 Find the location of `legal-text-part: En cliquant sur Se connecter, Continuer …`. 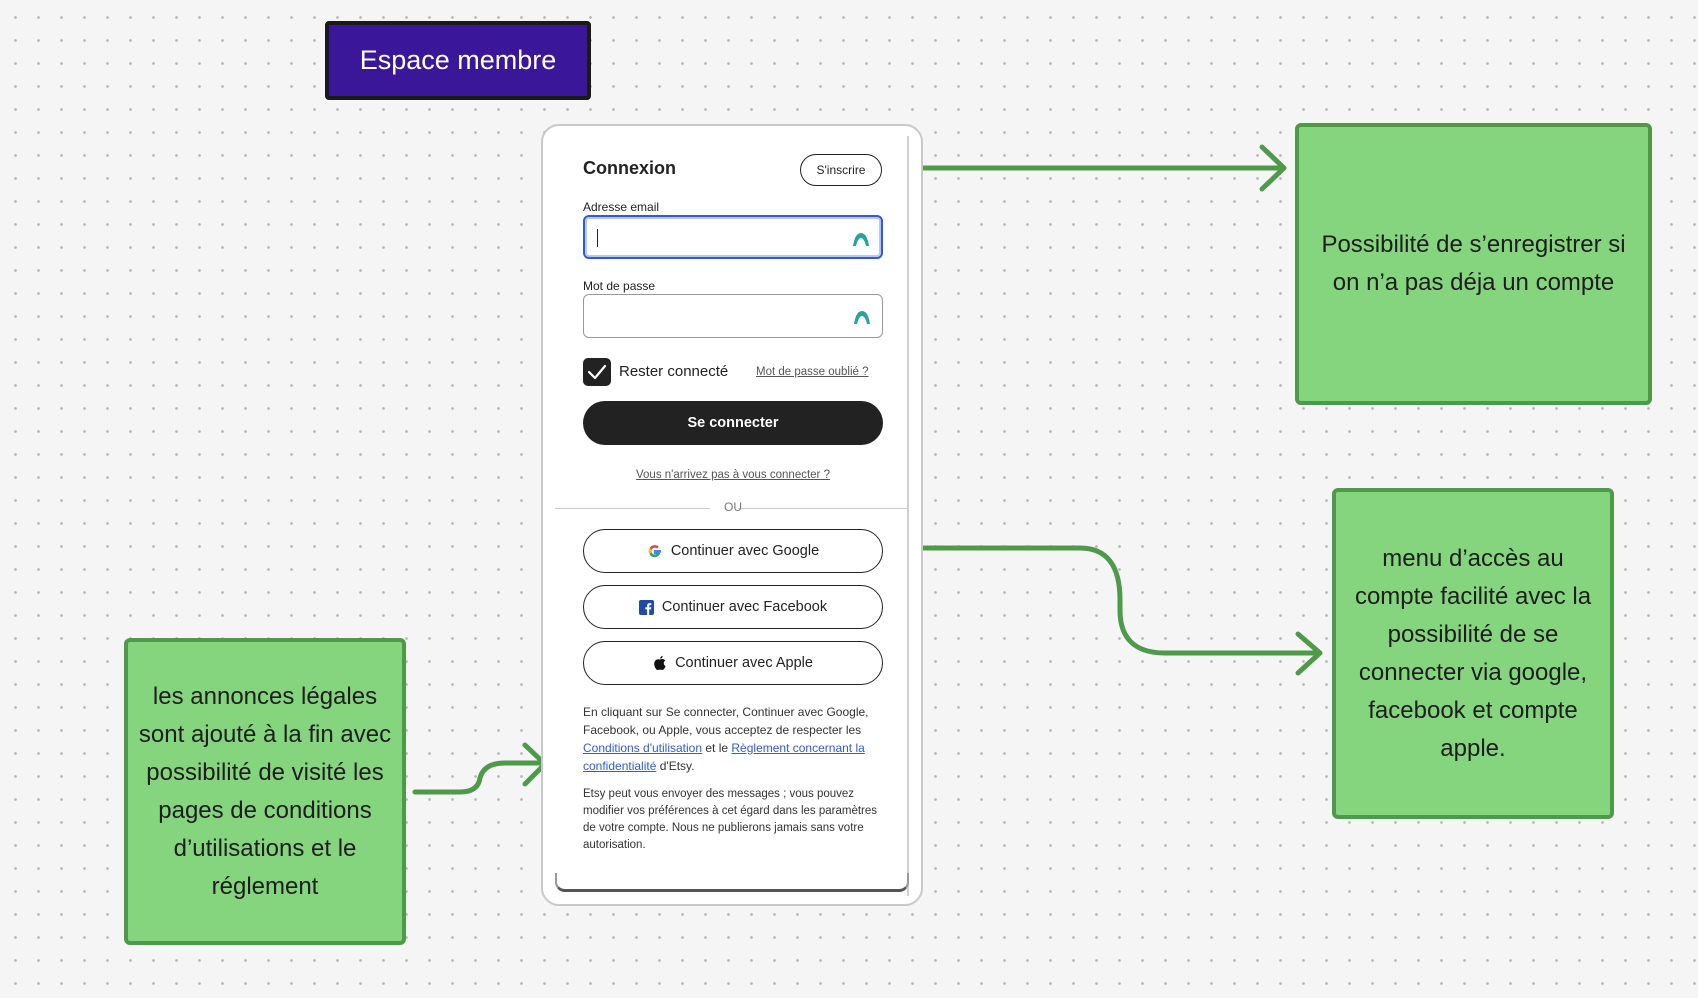

legal-text-part: En cliquant sur Se connecter, Continuer … is located at coordinates (726, 721).